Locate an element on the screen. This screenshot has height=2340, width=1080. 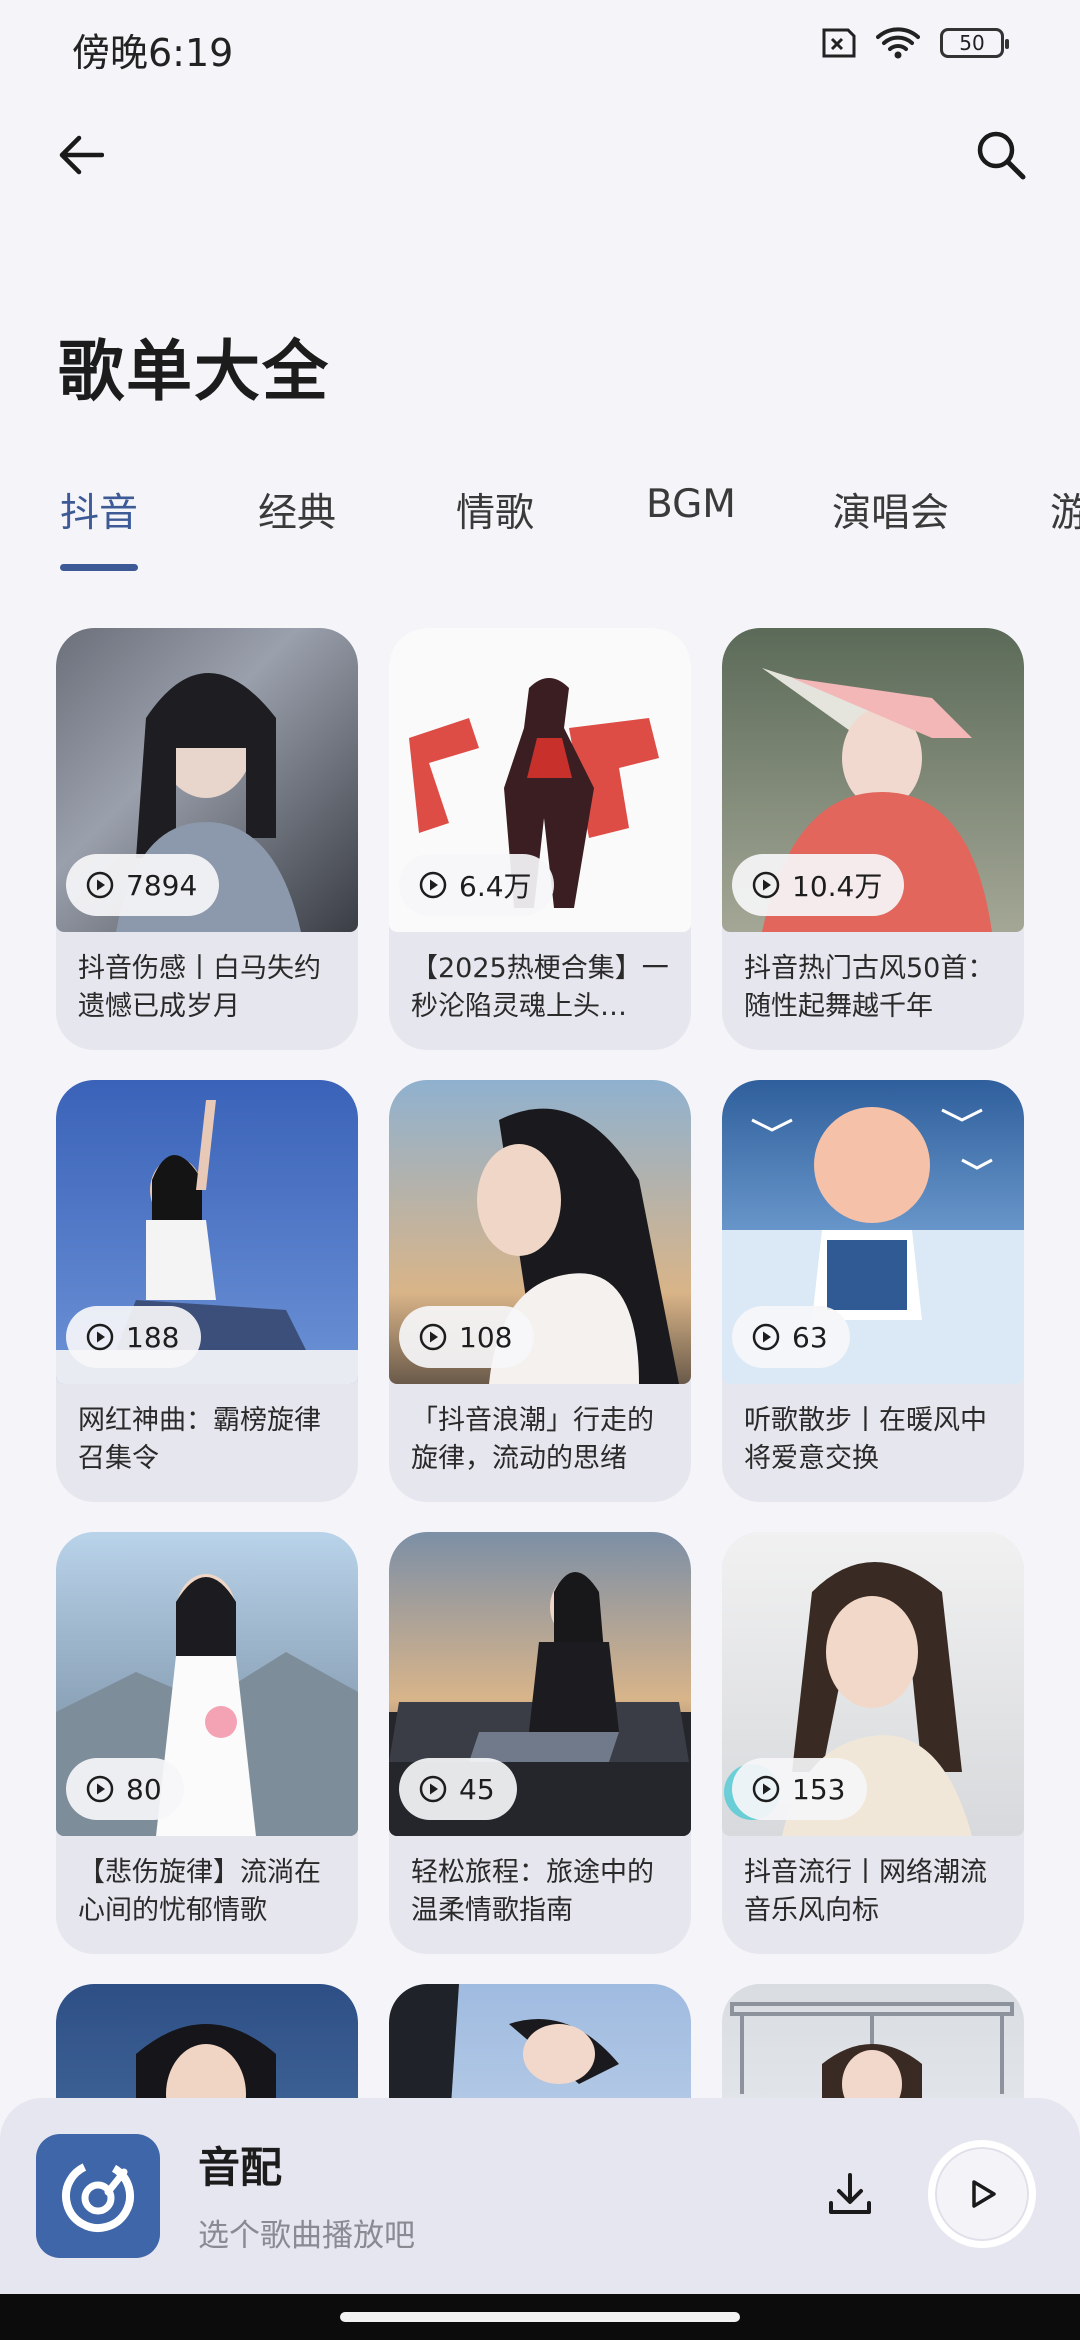
status-icons: 50 is located at coordinates (912, 43).